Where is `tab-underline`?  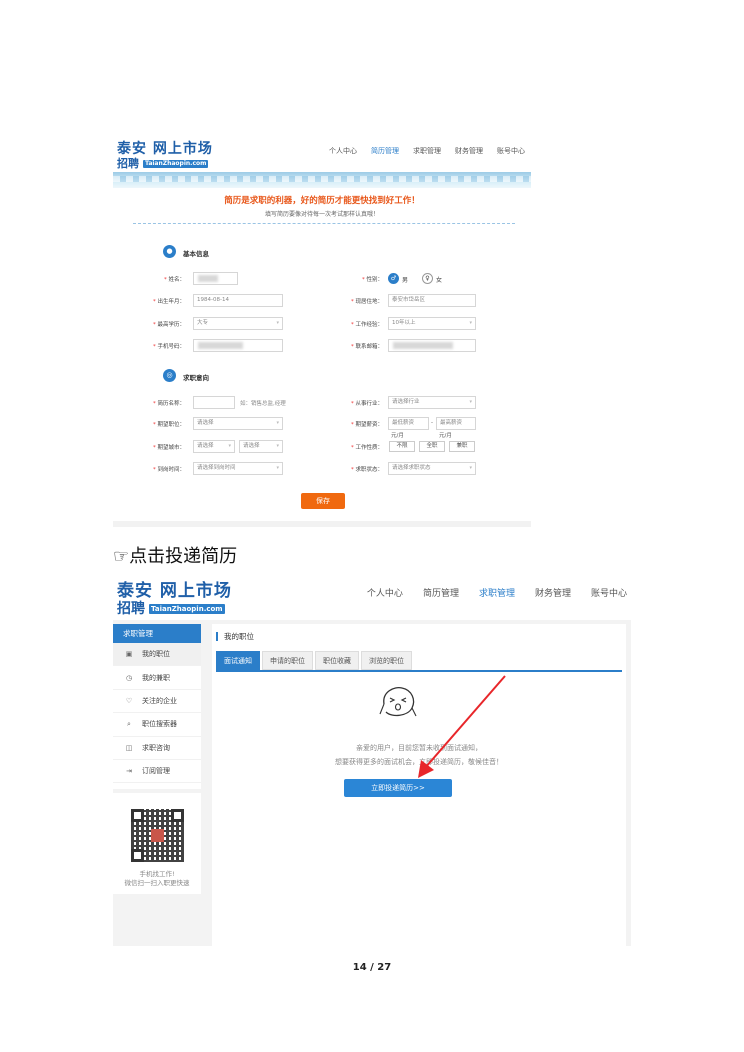
tab-underline is located at coordinates (419, 671).